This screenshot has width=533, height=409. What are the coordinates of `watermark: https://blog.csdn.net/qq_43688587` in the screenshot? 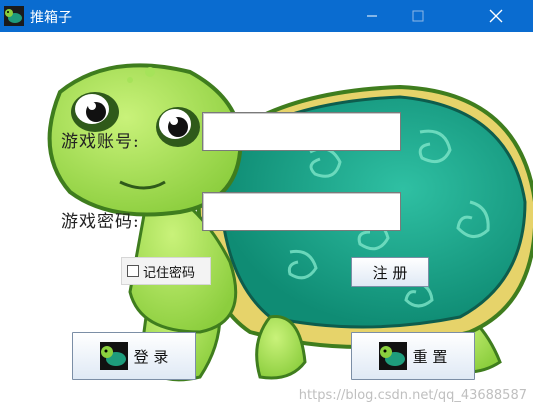 It's located at (412, 395).